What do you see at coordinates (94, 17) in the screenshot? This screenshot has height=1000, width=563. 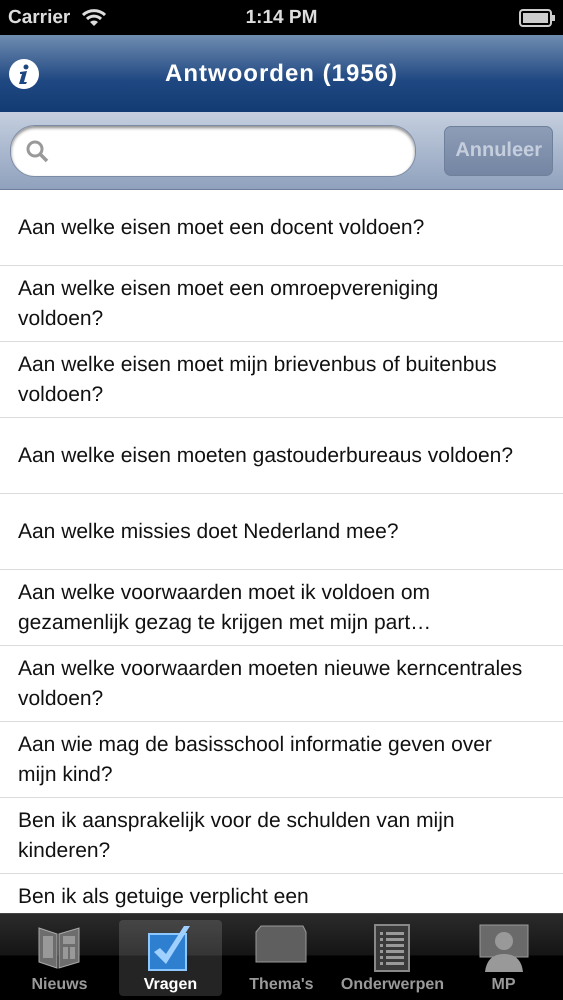 I see `wifi-icon` at bounding box center [94, 17].